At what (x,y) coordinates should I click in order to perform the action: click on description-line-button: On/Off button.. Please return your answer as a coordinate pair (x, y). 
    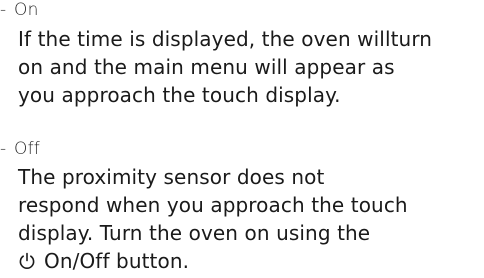
    Looking at the image, I should click on (248, 261).